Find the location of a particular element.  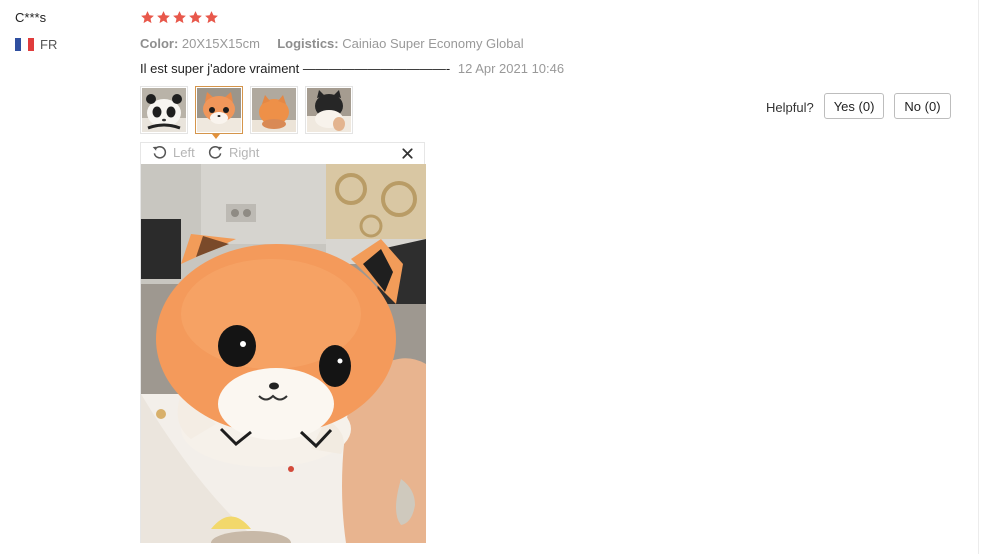

star-rating is located at coordinates (180, 17).